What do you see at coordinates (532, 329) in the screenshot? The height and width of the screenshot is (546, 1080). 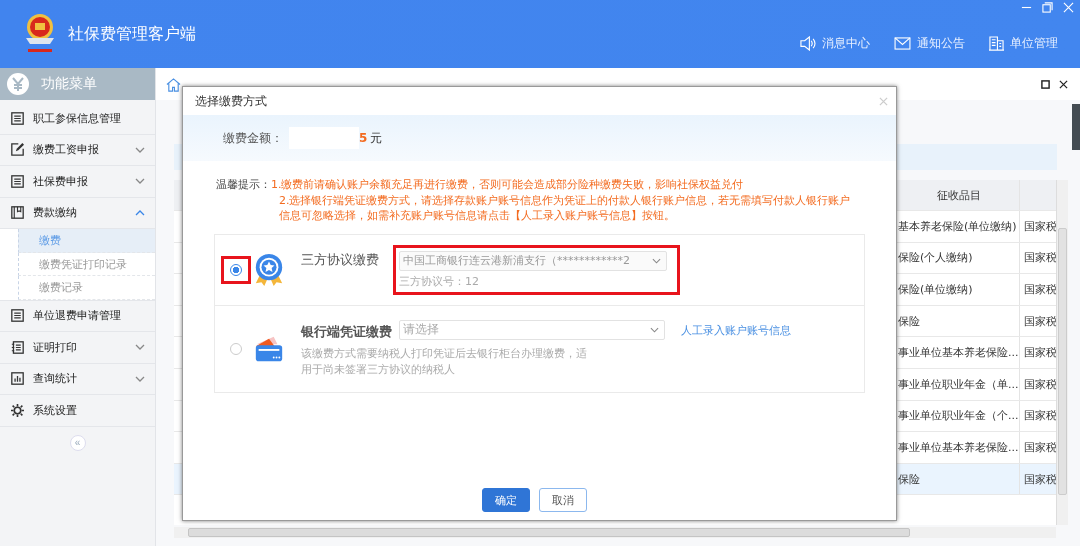 I see `account-select: 请选择` at bounding box center [532, 329].